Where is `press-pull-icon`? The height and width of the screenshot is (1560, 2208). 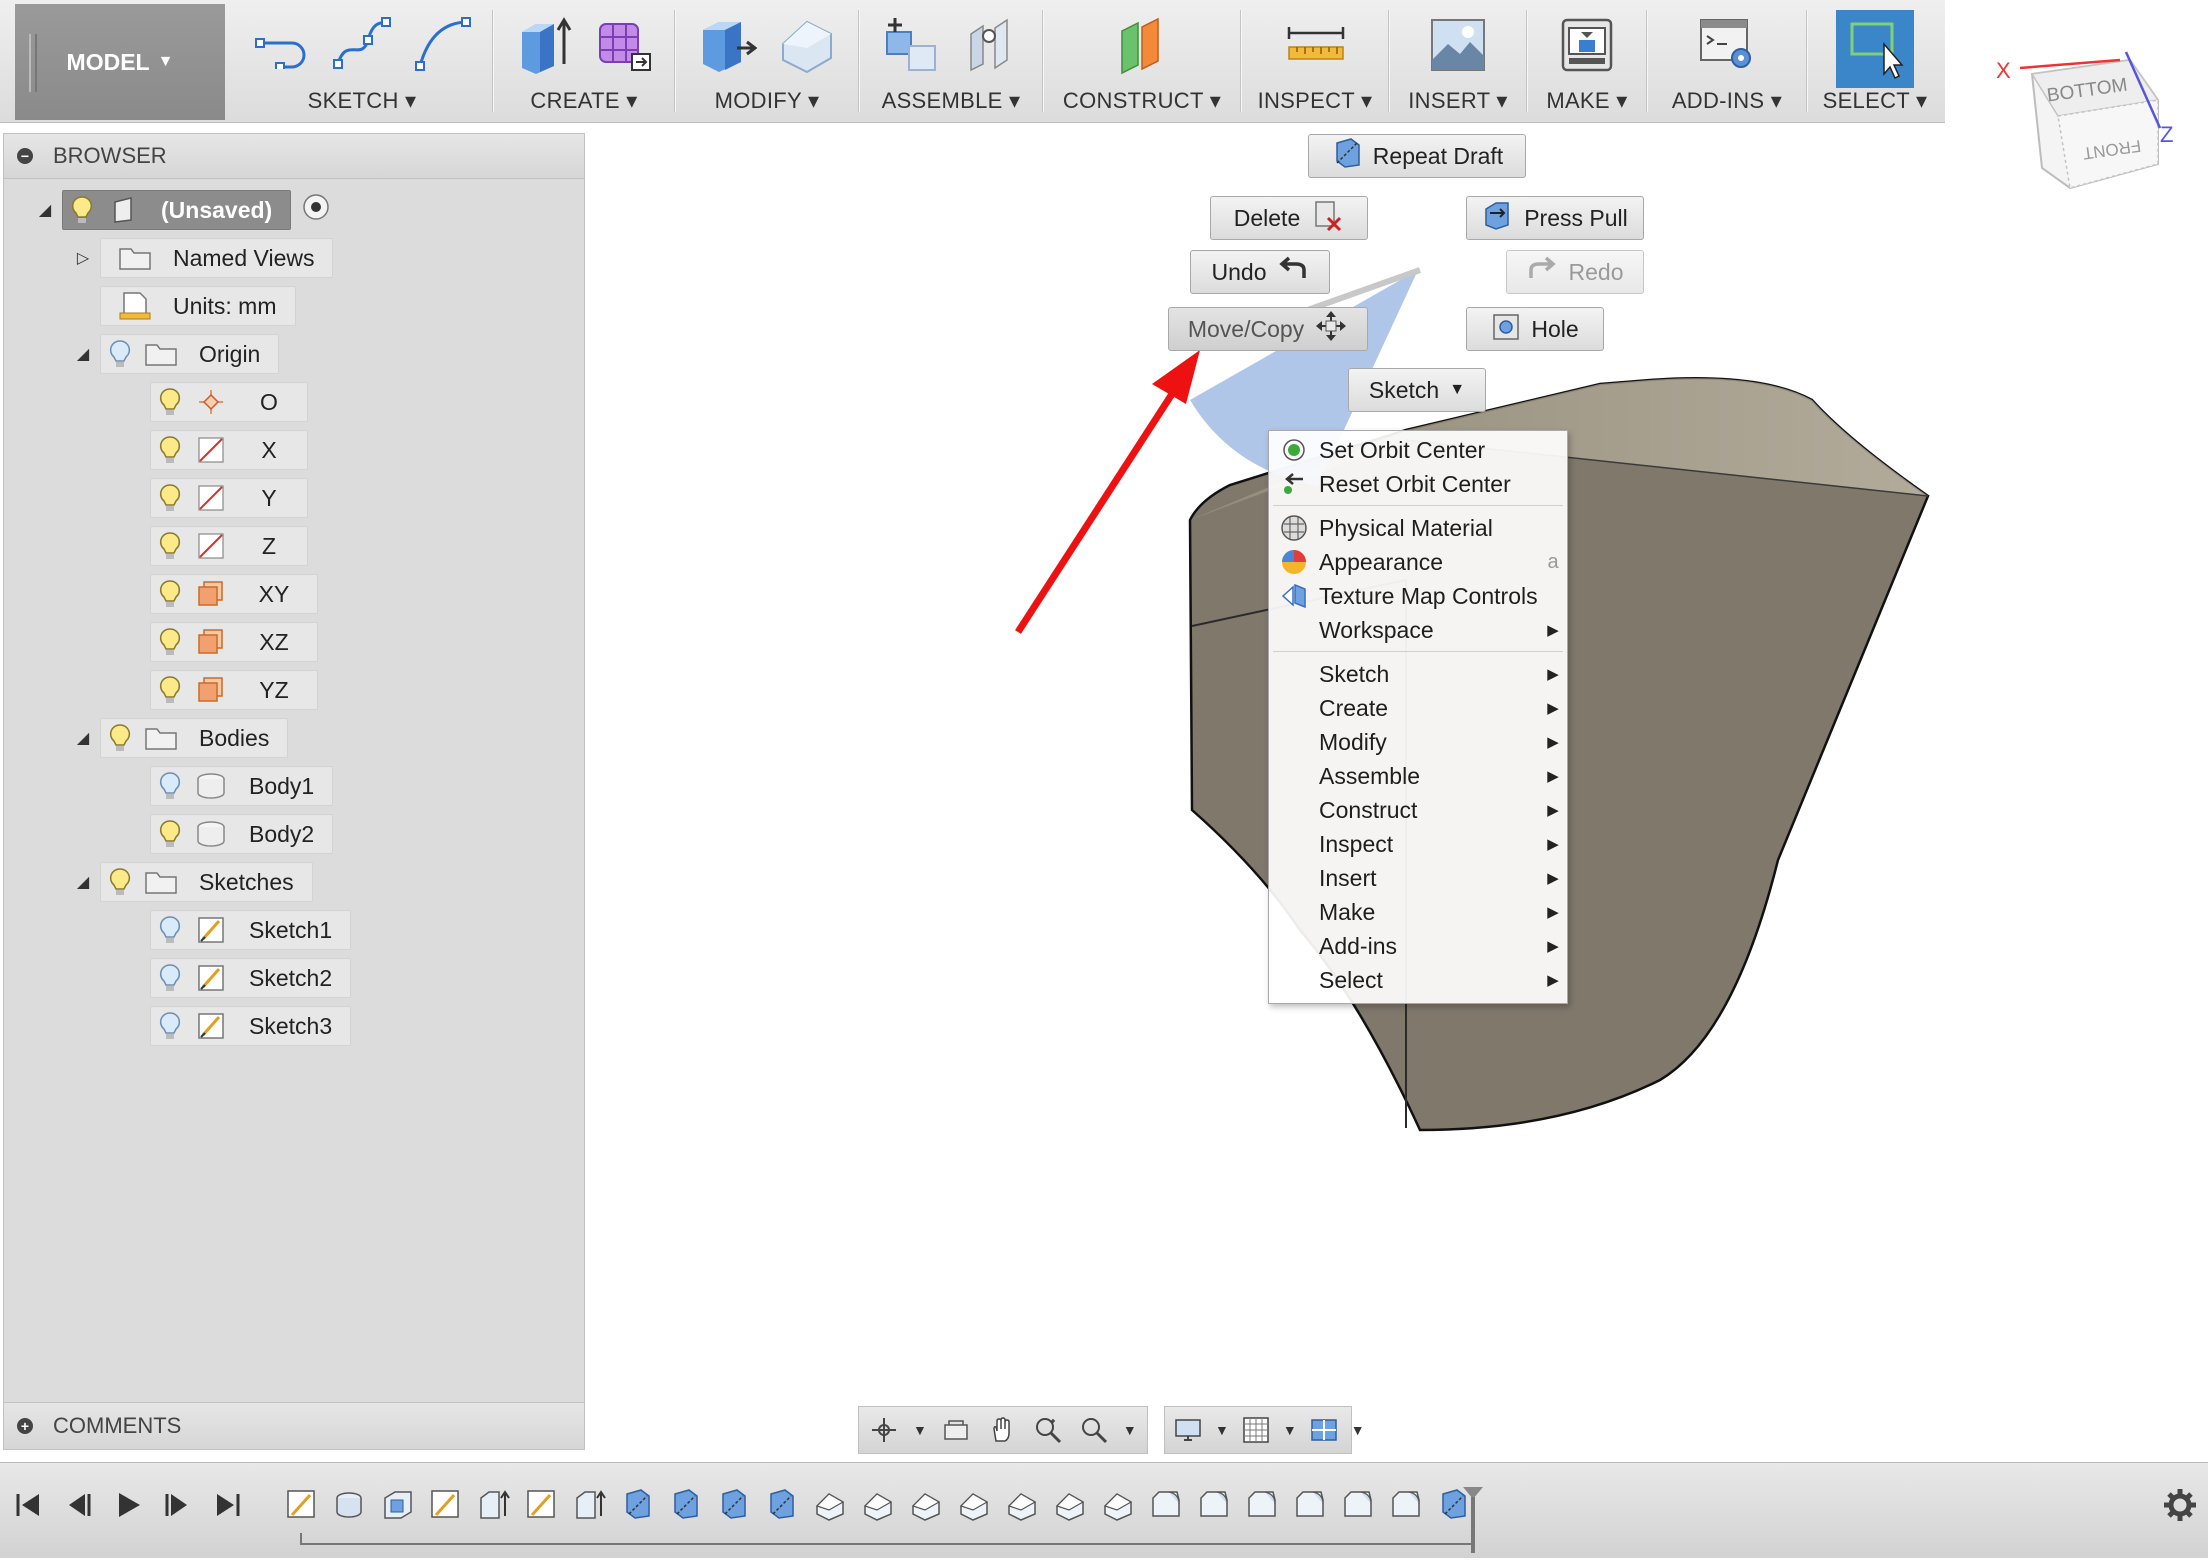
press-pull-icon is located at coordinates (727, 44).